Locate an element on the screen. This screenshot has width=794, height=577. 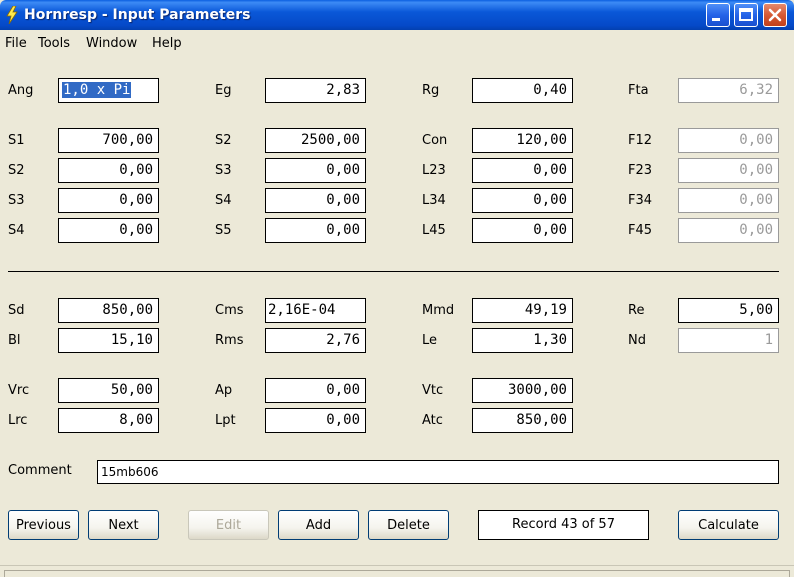
next-button: Next is located at coordinates (123, 525).